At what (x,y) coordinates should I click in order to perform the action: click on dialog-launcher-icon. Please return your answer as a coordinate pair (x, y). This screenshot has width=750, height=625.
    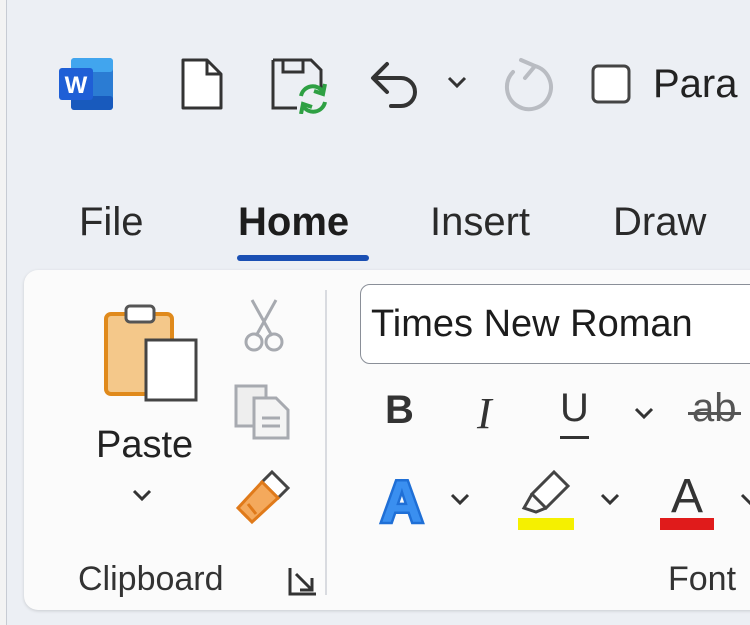
    Looking at the image, I should click on (303, 581).